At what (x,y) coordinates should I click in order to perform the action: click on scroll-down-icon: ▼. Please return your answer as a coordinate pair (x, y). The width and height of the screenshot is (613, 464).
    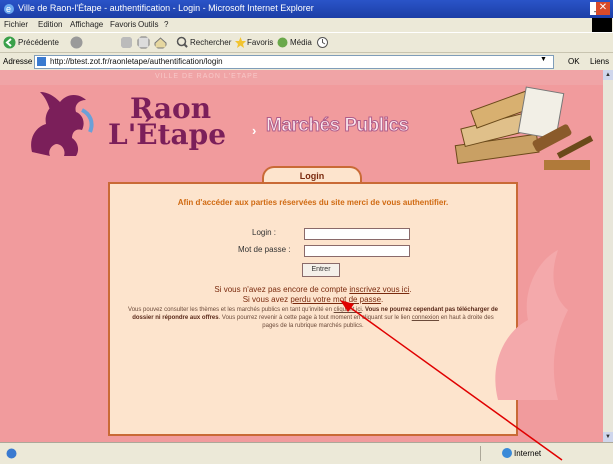
    Looking at the image, I should click on (608, 437).